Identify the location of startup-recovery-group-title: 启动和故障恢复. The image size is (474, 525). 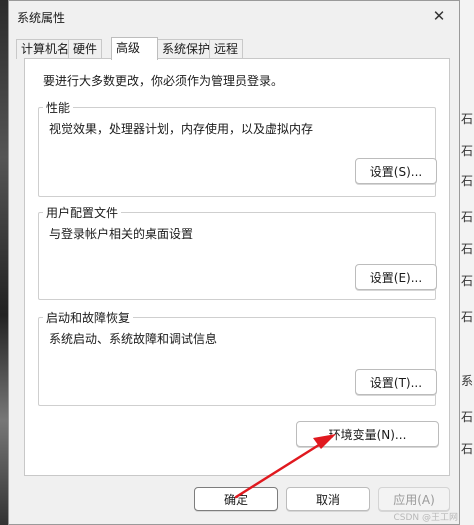
(88, 317).